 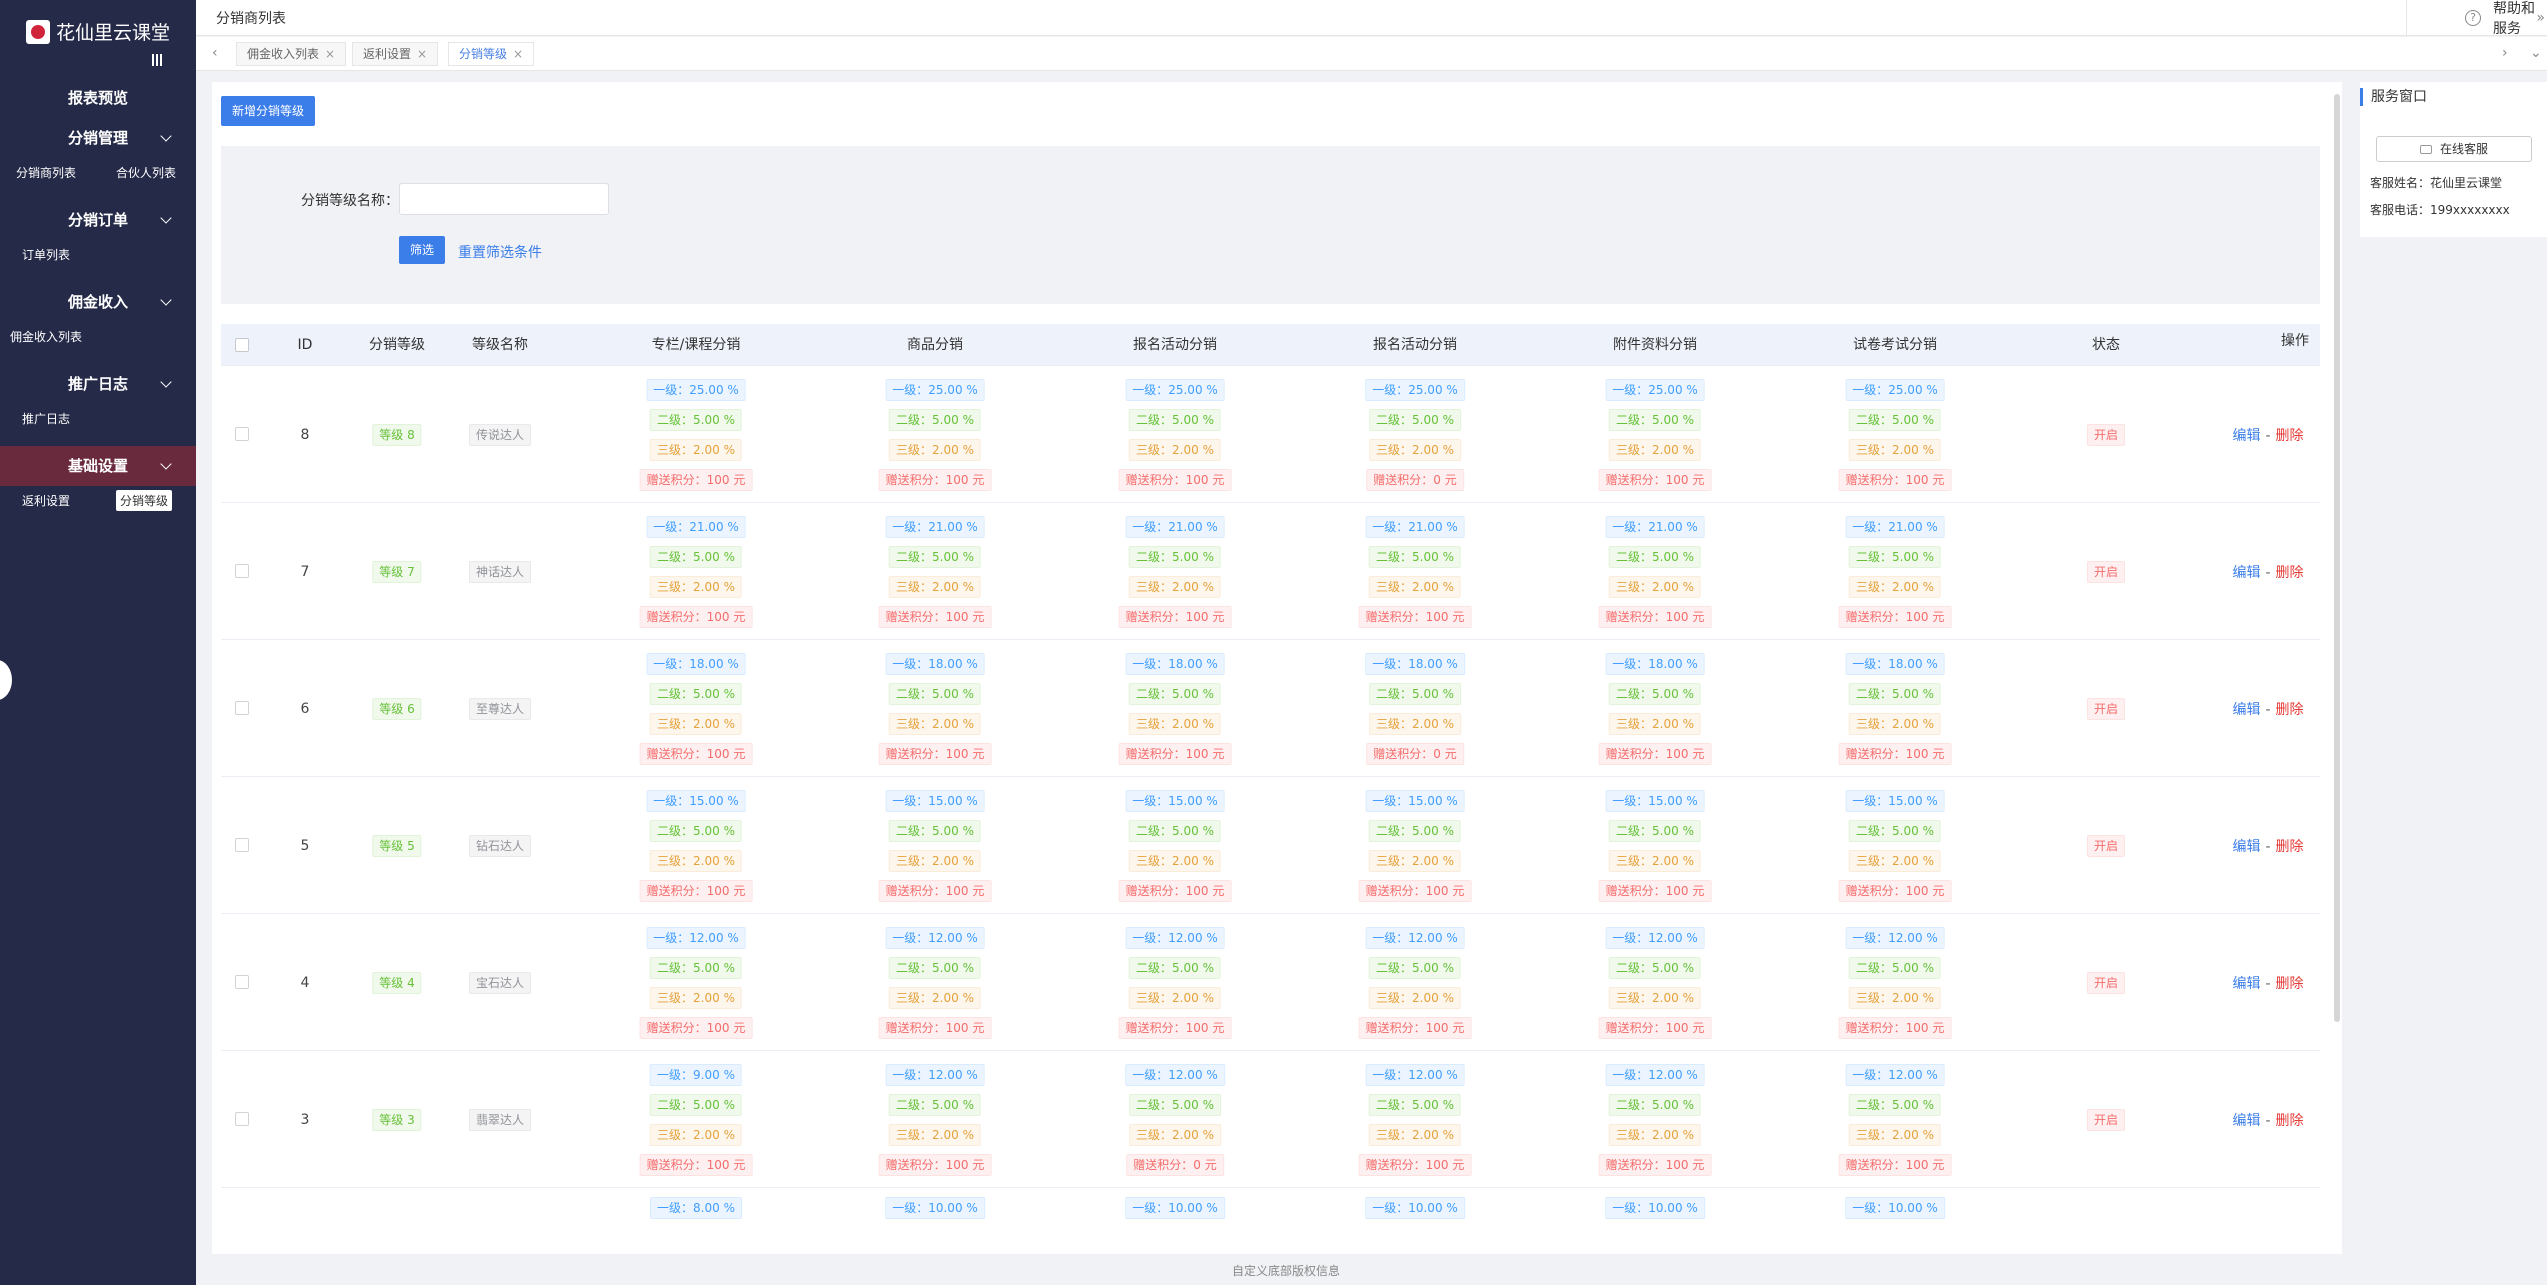 What do you see at coordinates (1655, 845) in the screenshot?
I see `rate-cell: 一级：15.00 % 二级：5.00 % 三级：2.00 % 赠送积分：100 元` at bounding box center [1655, 845].